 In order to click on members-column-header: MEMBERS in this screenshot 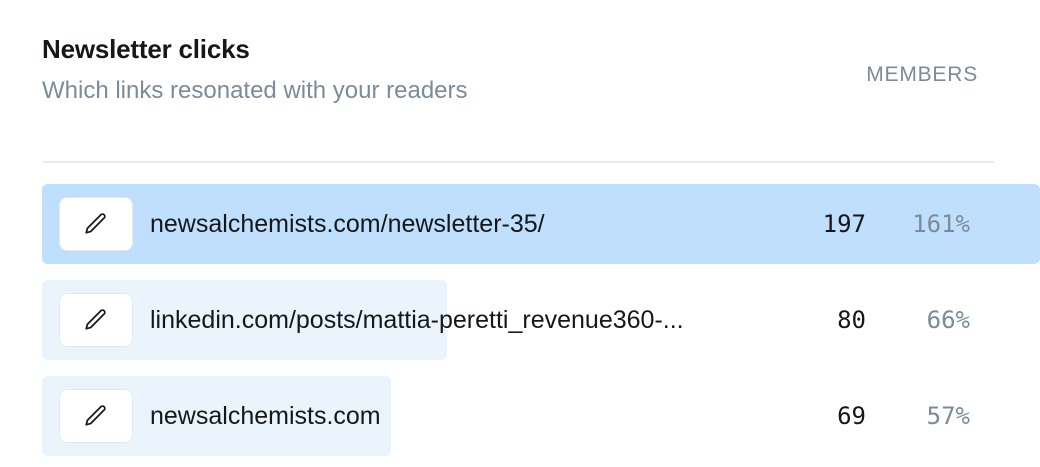, I will do `click(922, 74)`.